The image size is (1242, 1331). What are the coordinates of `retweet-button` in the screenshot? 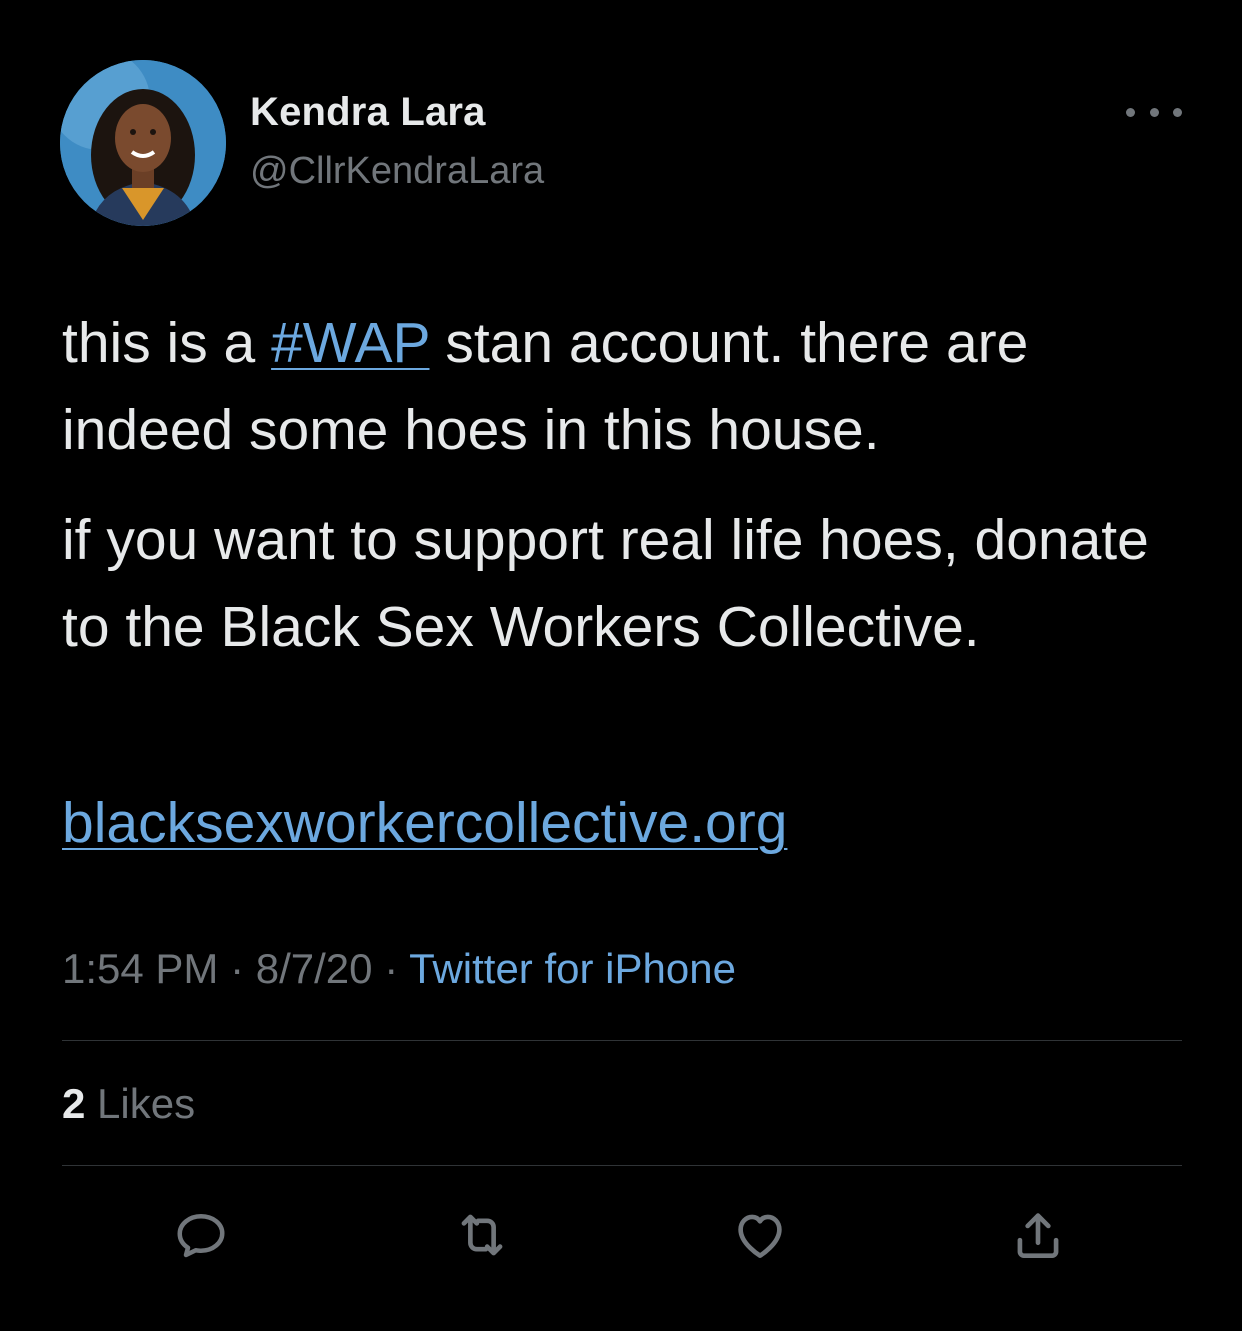 It's located at (482, 1235).